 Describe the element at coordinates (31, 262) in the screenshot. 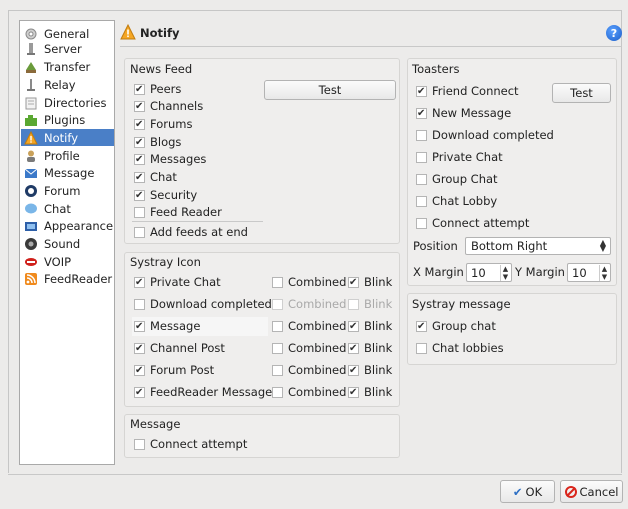

I see `voip-icon` at that location.